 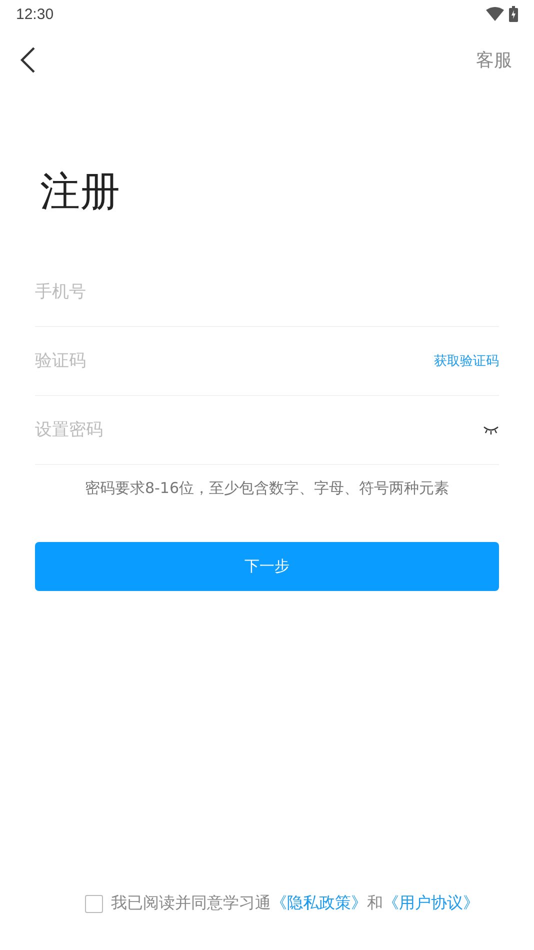 I want to click on user-agreement-link: 《用户协议》, so click(x=431, y=903).